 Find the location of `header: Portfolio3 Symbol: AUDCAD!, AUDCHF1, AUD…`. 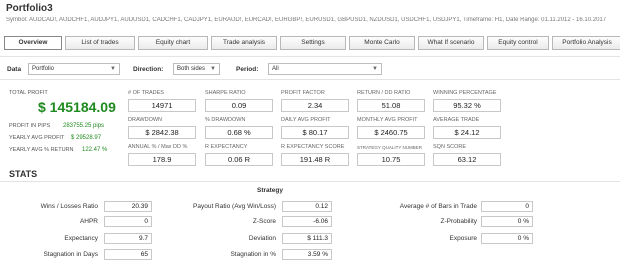

header: Portfolio3 Symbol: AUDCAD!, AUDCHF1, AUD… is located at coordinates (310, 17).